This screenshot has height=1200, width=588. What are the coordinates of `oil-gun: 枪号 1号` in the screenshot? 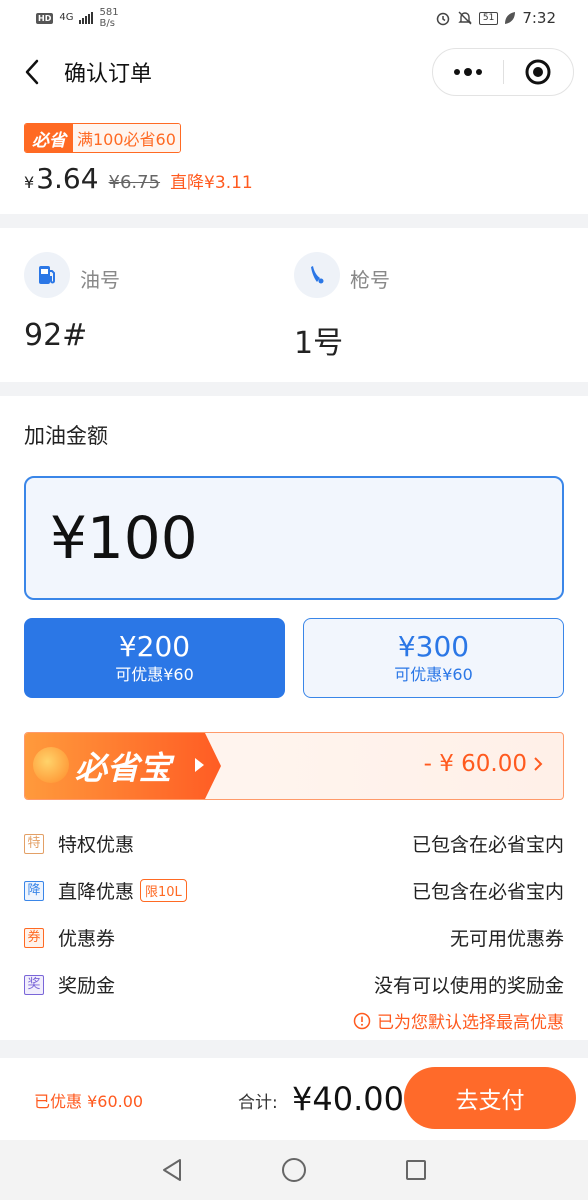 It's located at (342, 306).